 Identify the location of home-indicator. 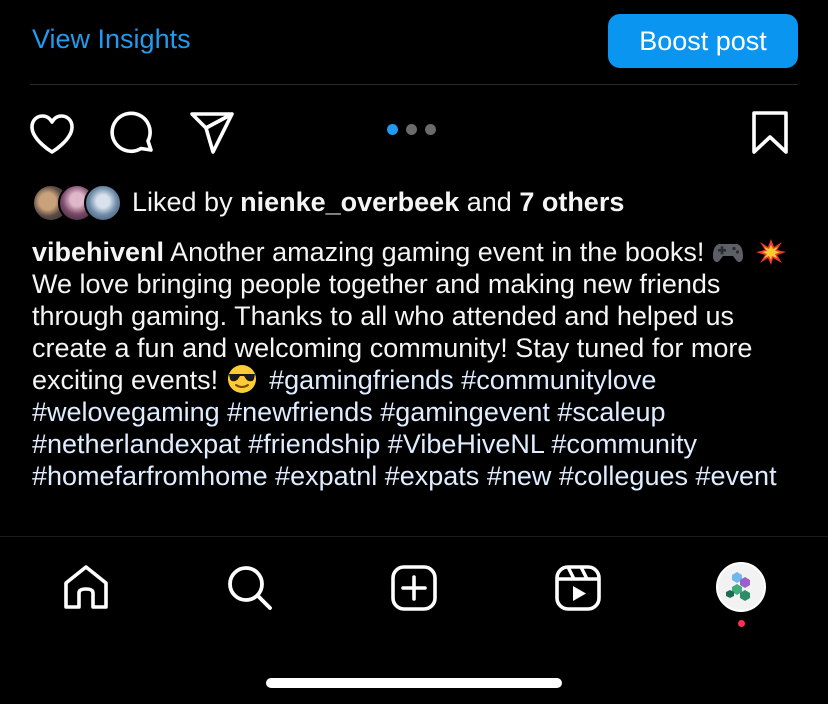
(414, 683).